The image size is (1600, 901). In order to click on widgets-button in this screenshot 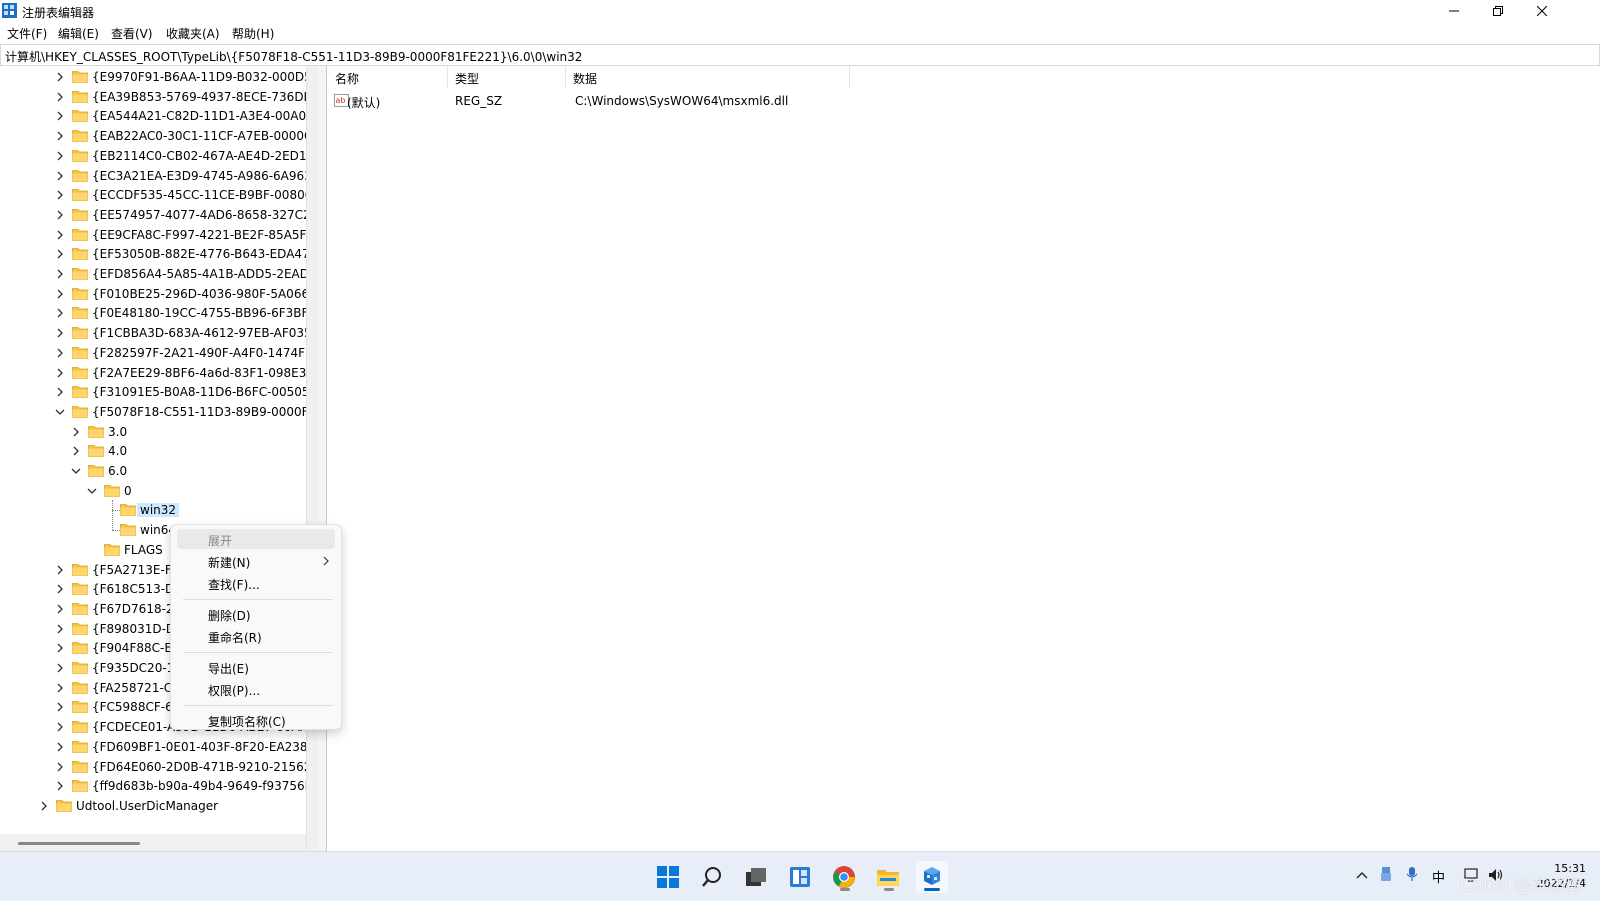, I will do `click(800, 877)`.